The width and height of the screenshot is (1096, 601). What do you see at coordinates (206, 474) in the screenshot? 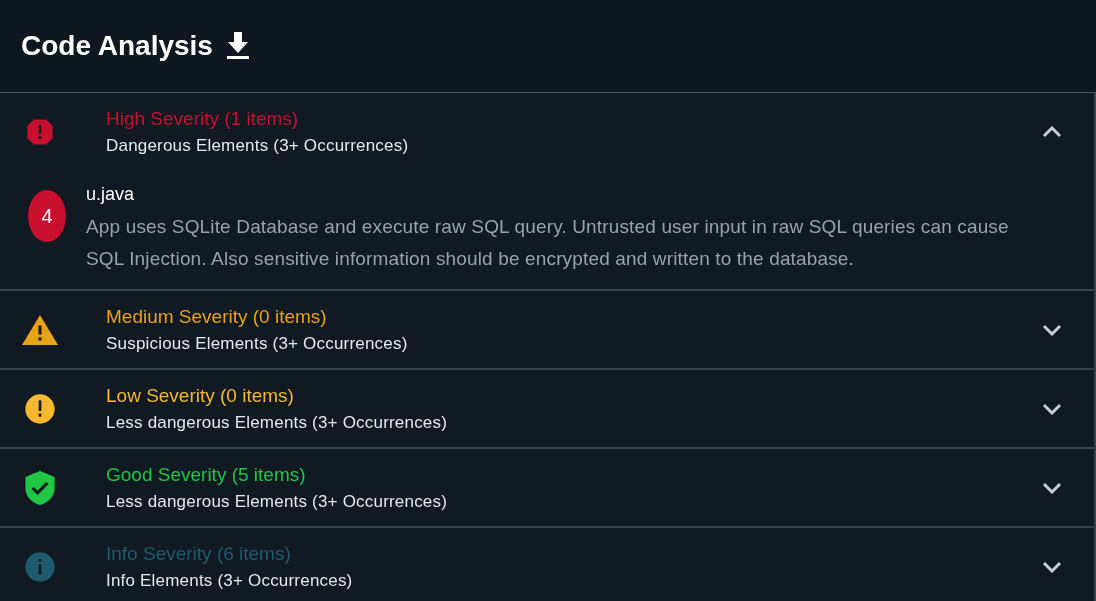
I see `severity-title: Good Severity (5 items)` at bounding box center [206, 474].